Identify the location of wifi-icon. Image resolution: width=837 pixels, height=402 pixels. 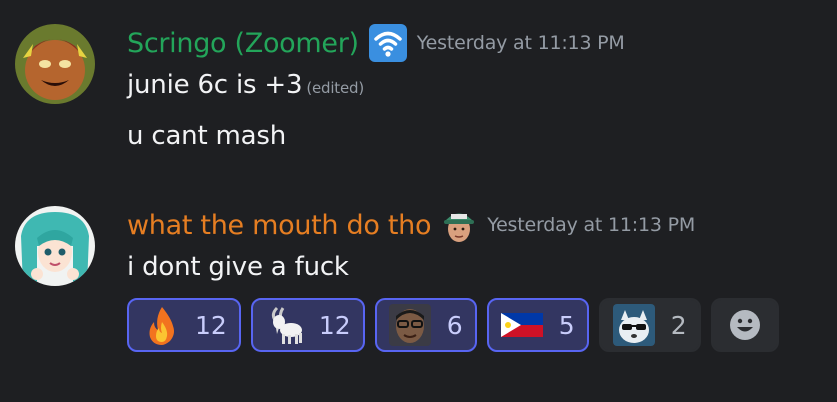
(387, 43).